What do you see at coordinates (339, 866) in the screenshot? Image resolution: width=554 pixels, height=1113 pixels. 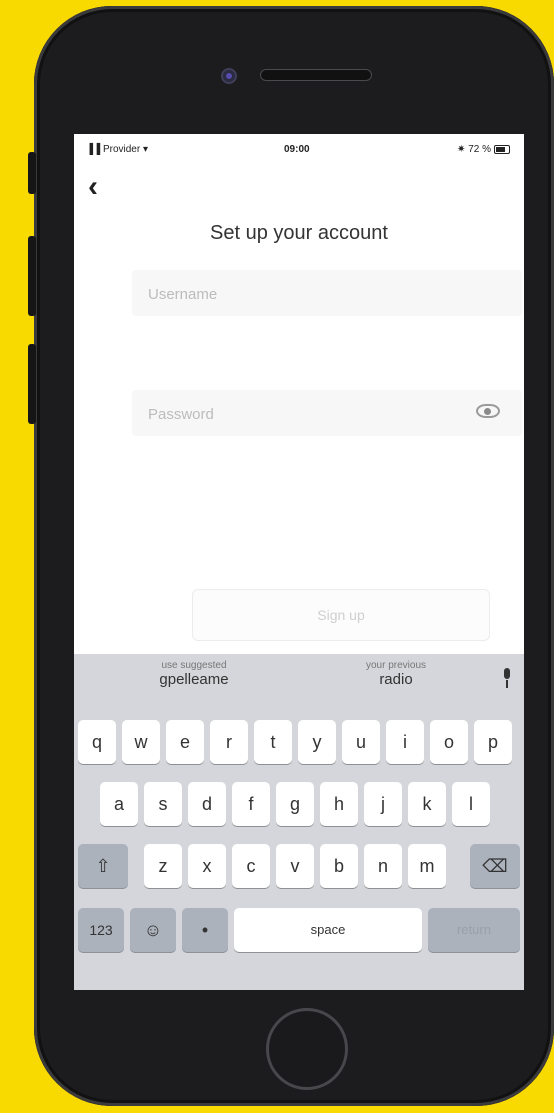 I see `key-b: b` at bounding box center [339, 866].